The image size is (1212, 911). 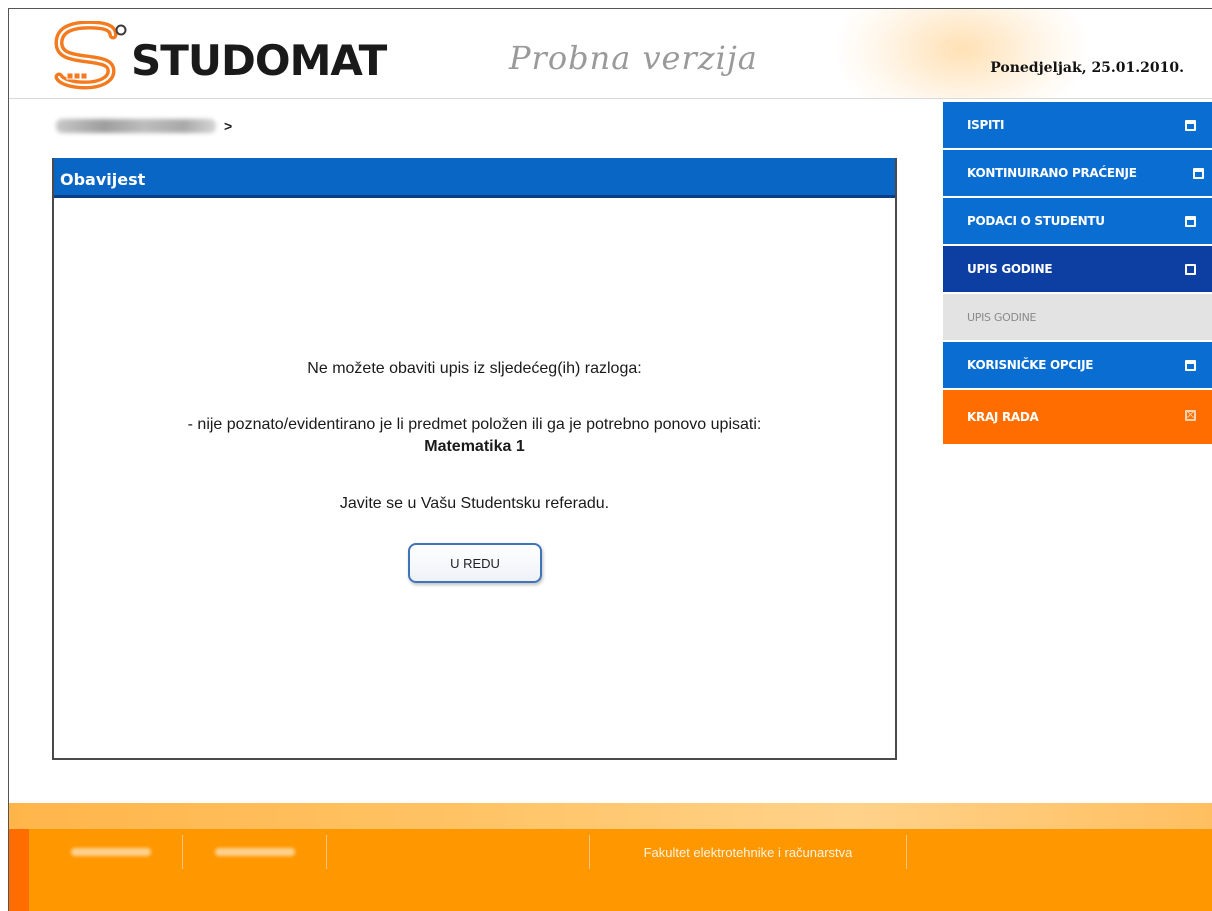 I want to click on logo: STUDOMAT, so click(x=220, y=57).